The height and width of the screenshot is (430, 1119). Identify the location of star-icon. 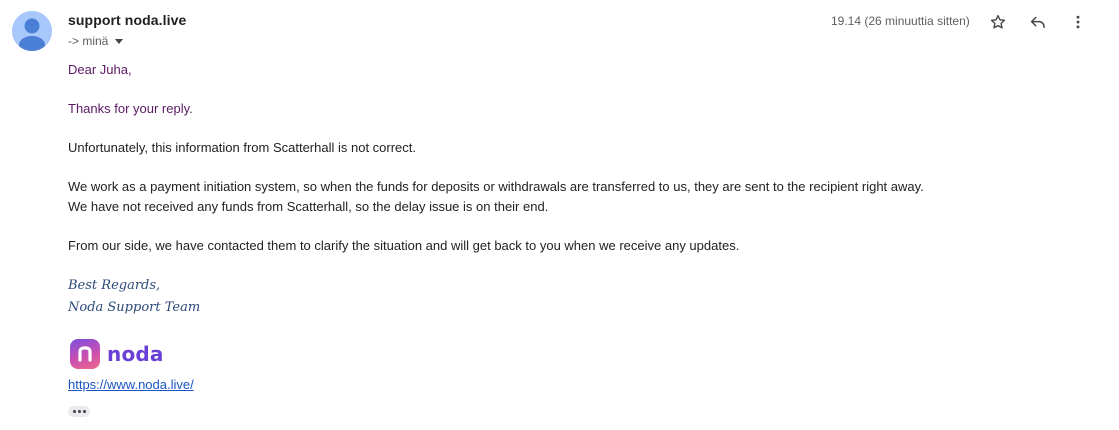
(998, 21).